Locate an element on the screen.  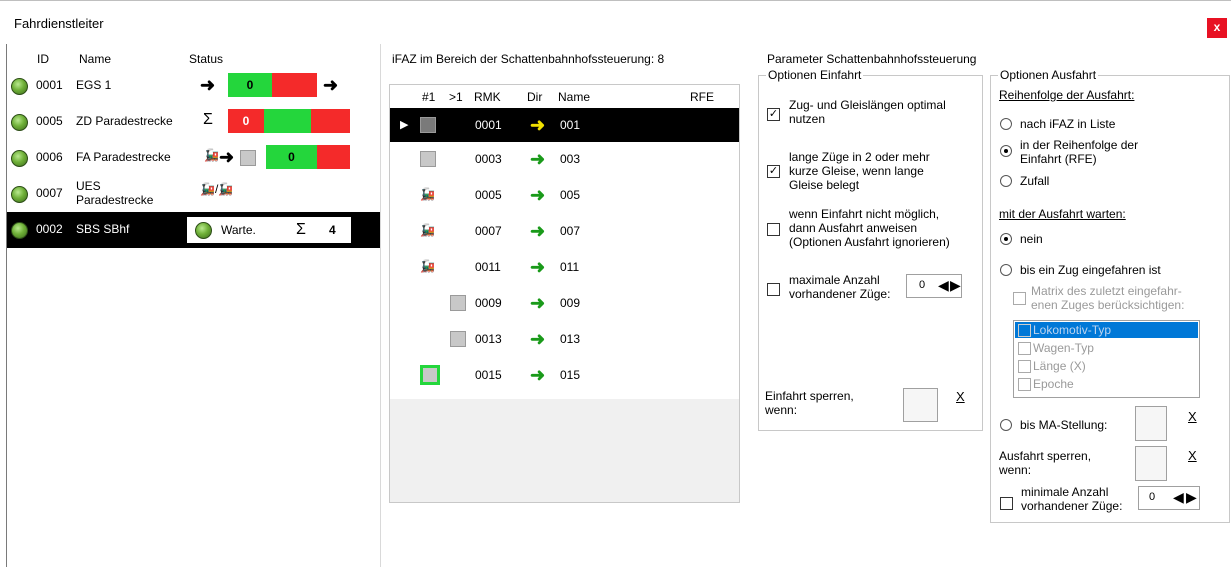
train-icon is located at coordinates (428, 125).